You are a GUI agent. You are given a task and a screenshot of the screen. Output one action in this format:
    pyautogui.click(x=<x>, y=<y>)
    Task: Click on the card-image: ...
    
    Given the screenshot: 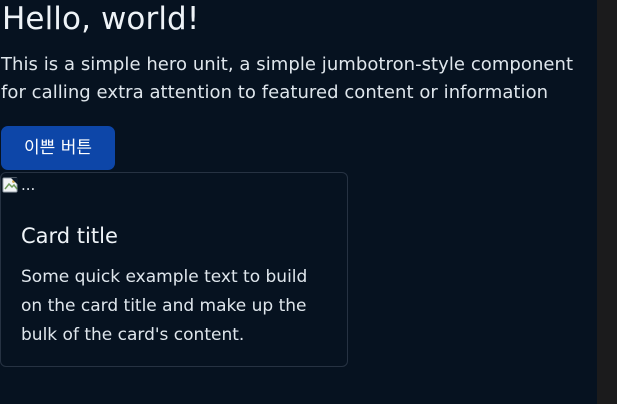 What is the action you would take?
    pyautogui.click(x=18, y=185)
    